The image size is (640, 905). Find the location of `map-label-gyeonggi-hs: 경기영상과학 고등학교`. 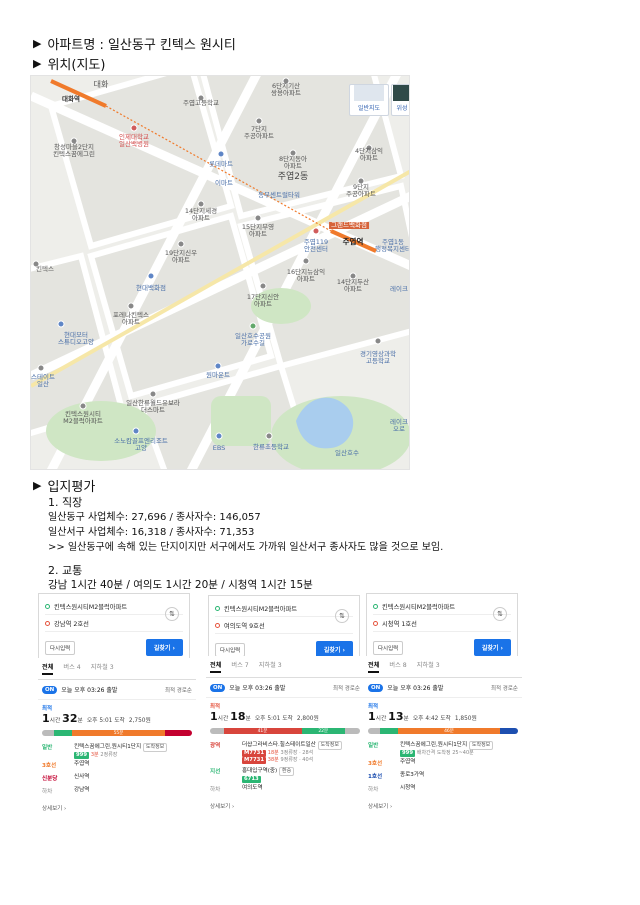

map-label-gyeonggi-hs: 경기영상과학 고등학교 is located at coordinates (378, 358).